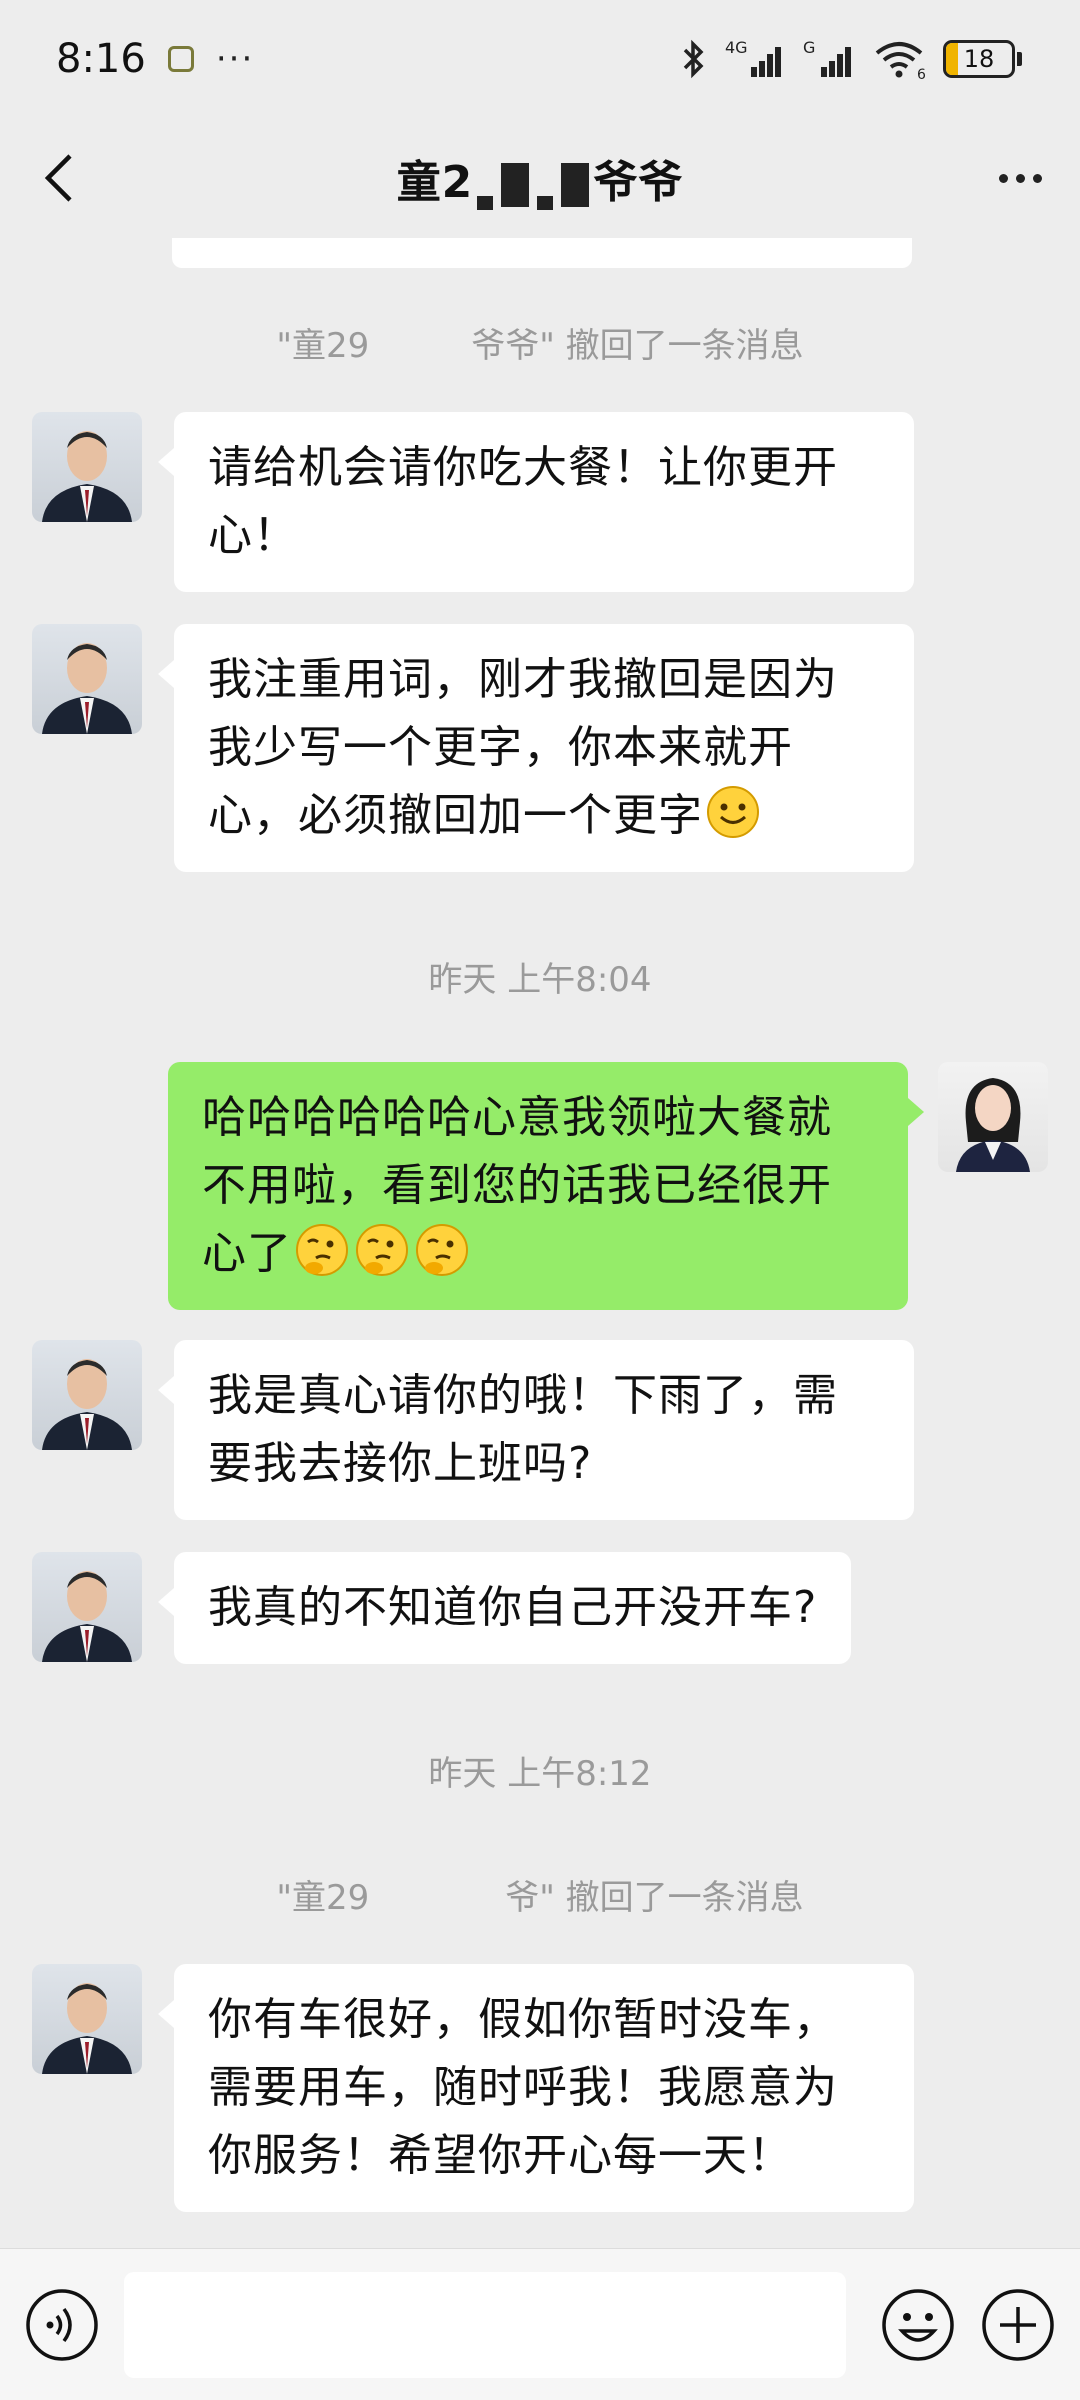 This screenshot has width=1080, height=2400. I want to click on smile-emoji-icon, so click(733, 812).